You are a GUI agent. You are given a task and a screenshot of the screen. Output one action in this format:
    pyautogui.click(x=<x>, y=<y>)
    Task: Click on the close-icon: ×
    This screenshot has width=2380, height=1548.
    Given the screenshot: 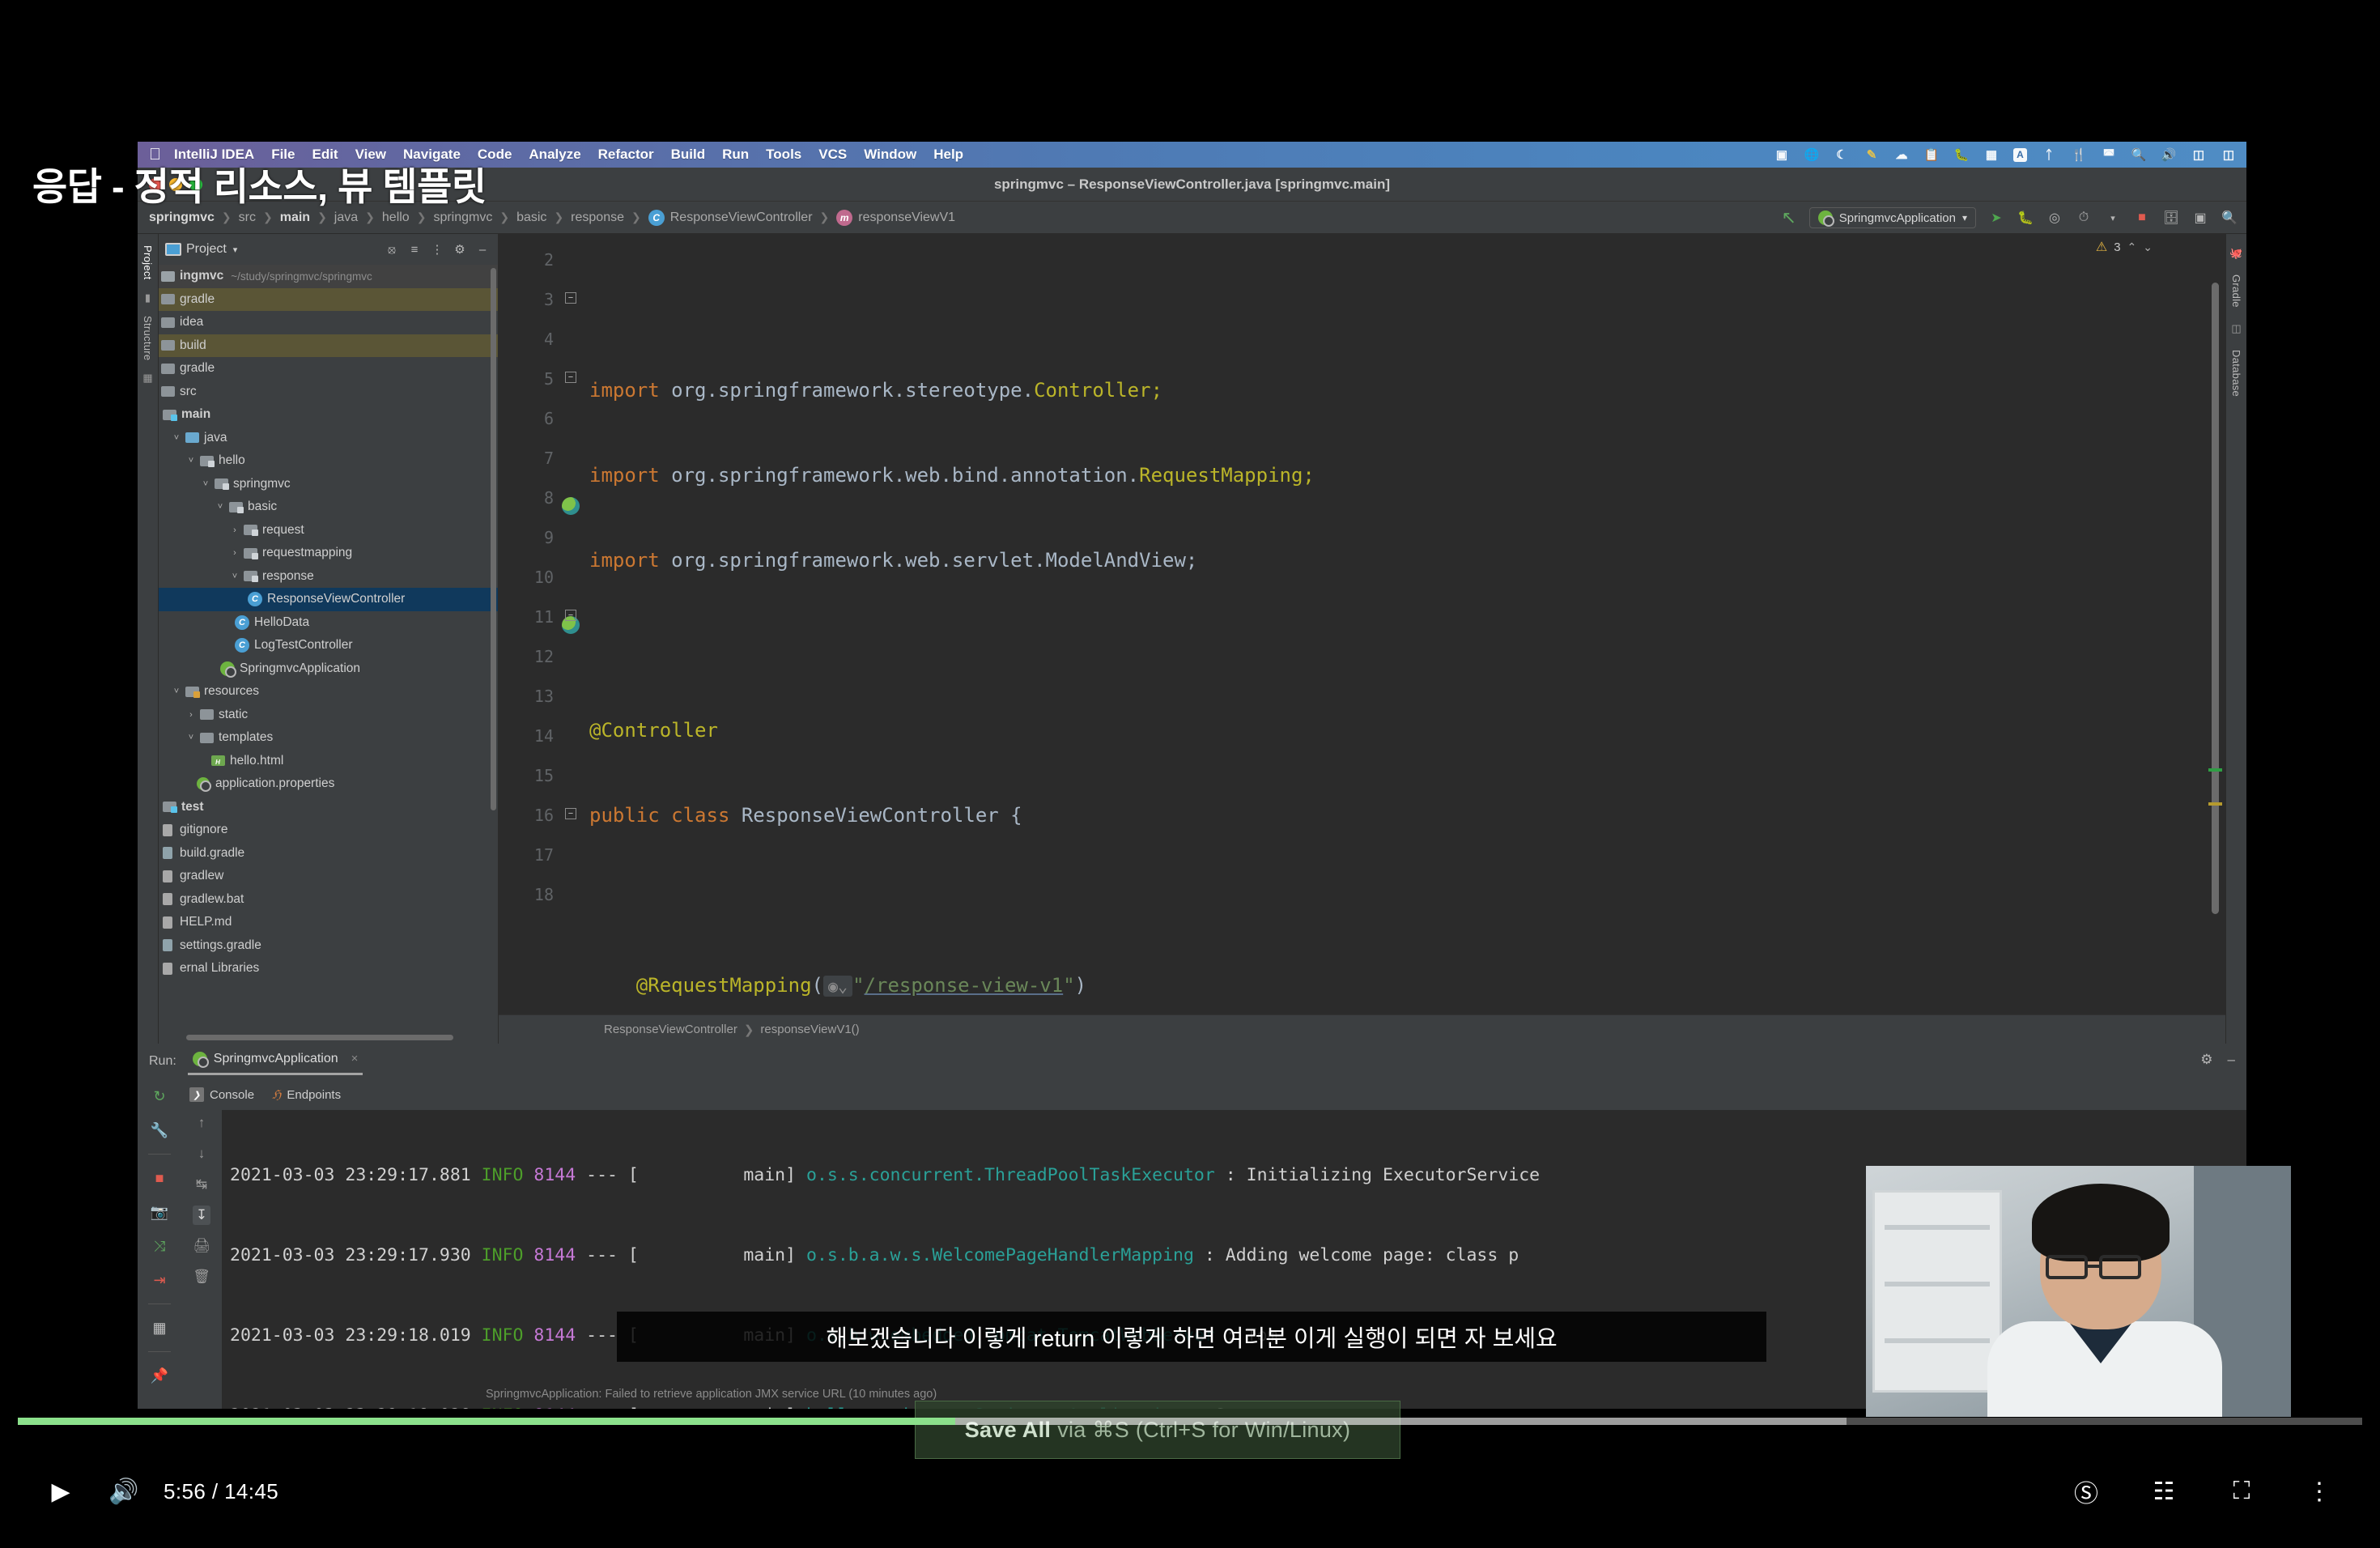 What is the action you would take?
    pyautogui.click(x=355, y=1059)
    